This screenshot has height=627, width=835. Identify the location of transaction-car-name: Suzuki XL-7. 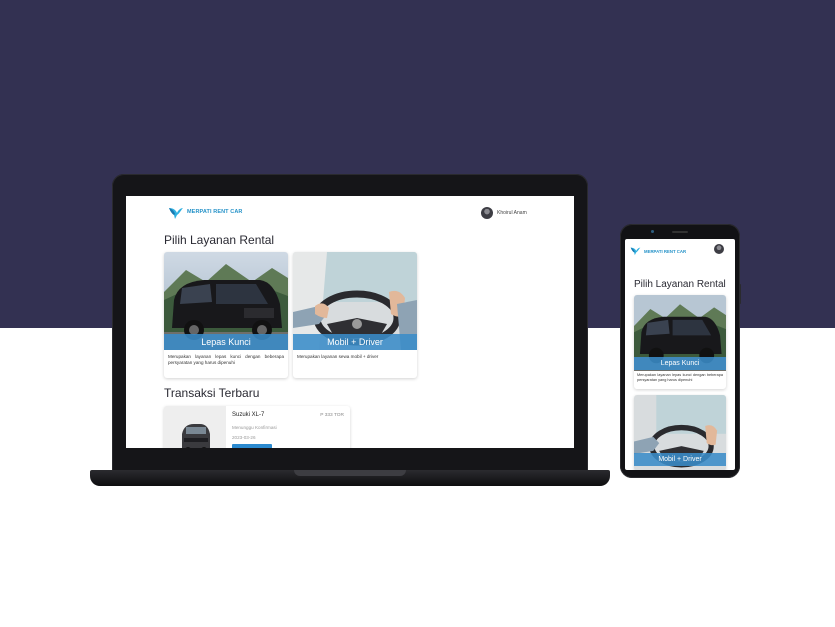
(248, 415).